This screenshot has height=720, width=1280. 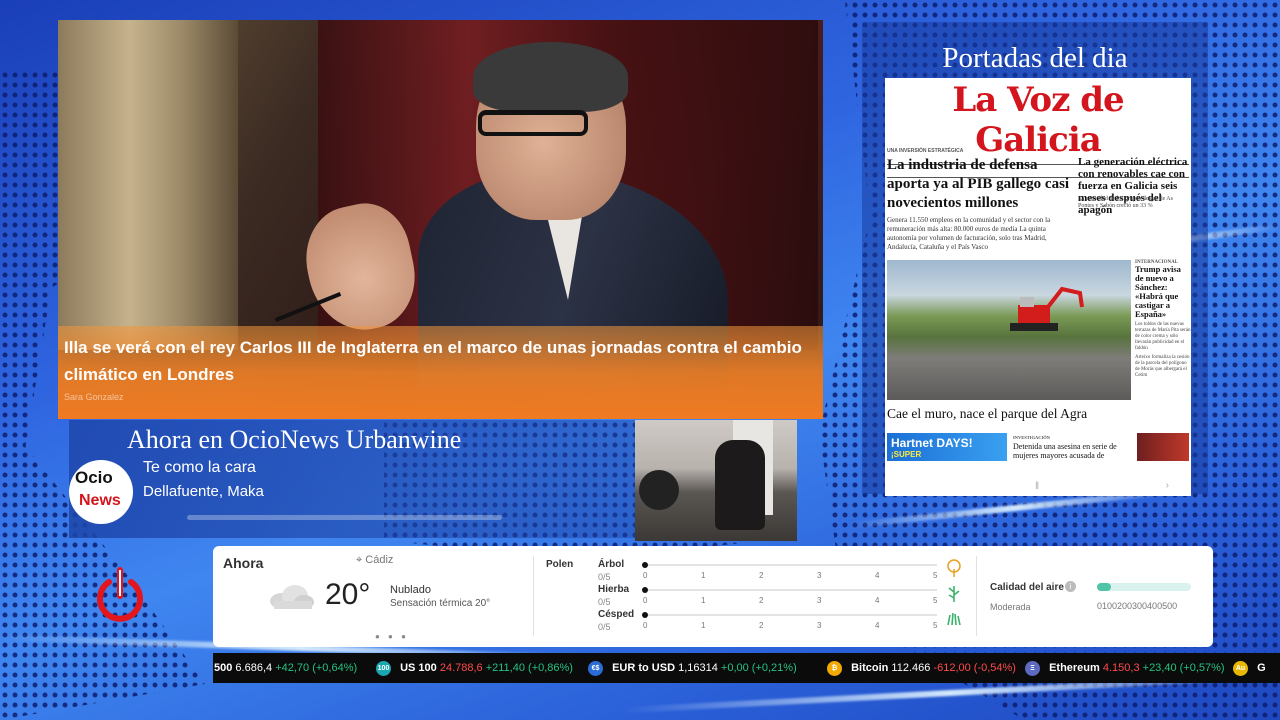 What do you see at coordinates (392, 636) in the screenshot?
I see `weather-pager: ● ● ●` at bounding box center [392, 636].